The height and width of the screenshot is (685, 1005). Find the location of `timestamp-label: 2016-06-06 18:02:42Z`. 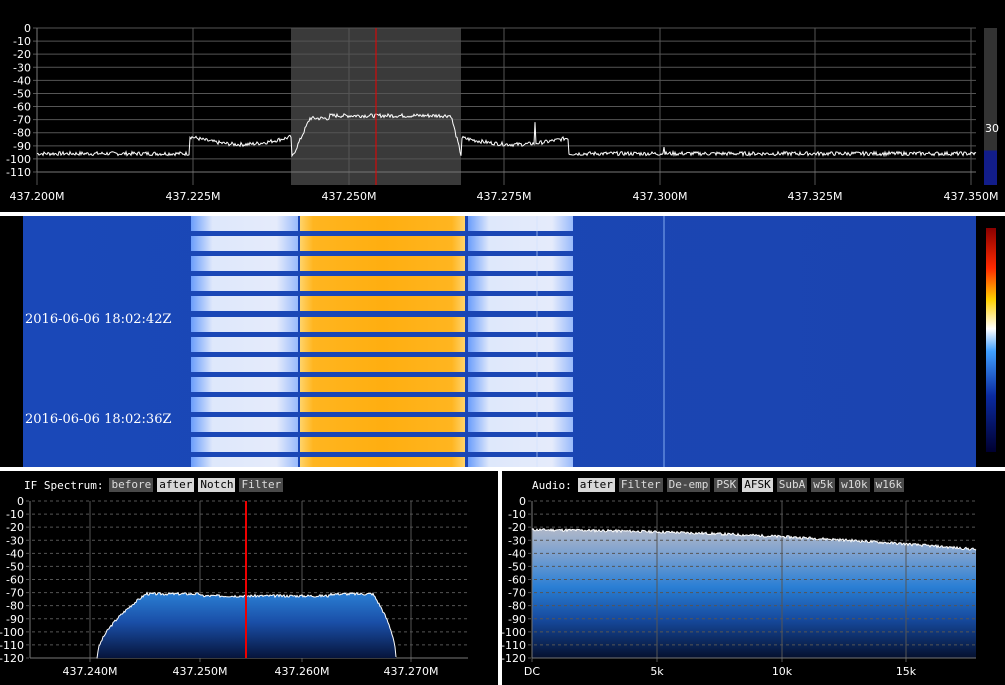

timestamp-label: 2016-06-06 18:02:42Z is located at coordinates (98, 319).